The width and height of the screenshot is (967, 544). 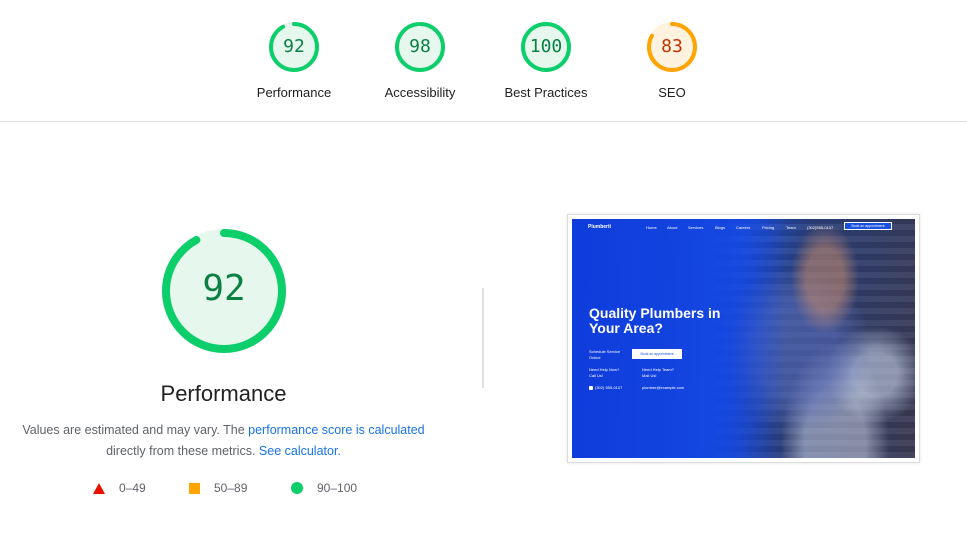 What do you see at coordinates (768, 227) in the screenshot?
I see `nav-link: Pricing` at bounding box center [768, 227].